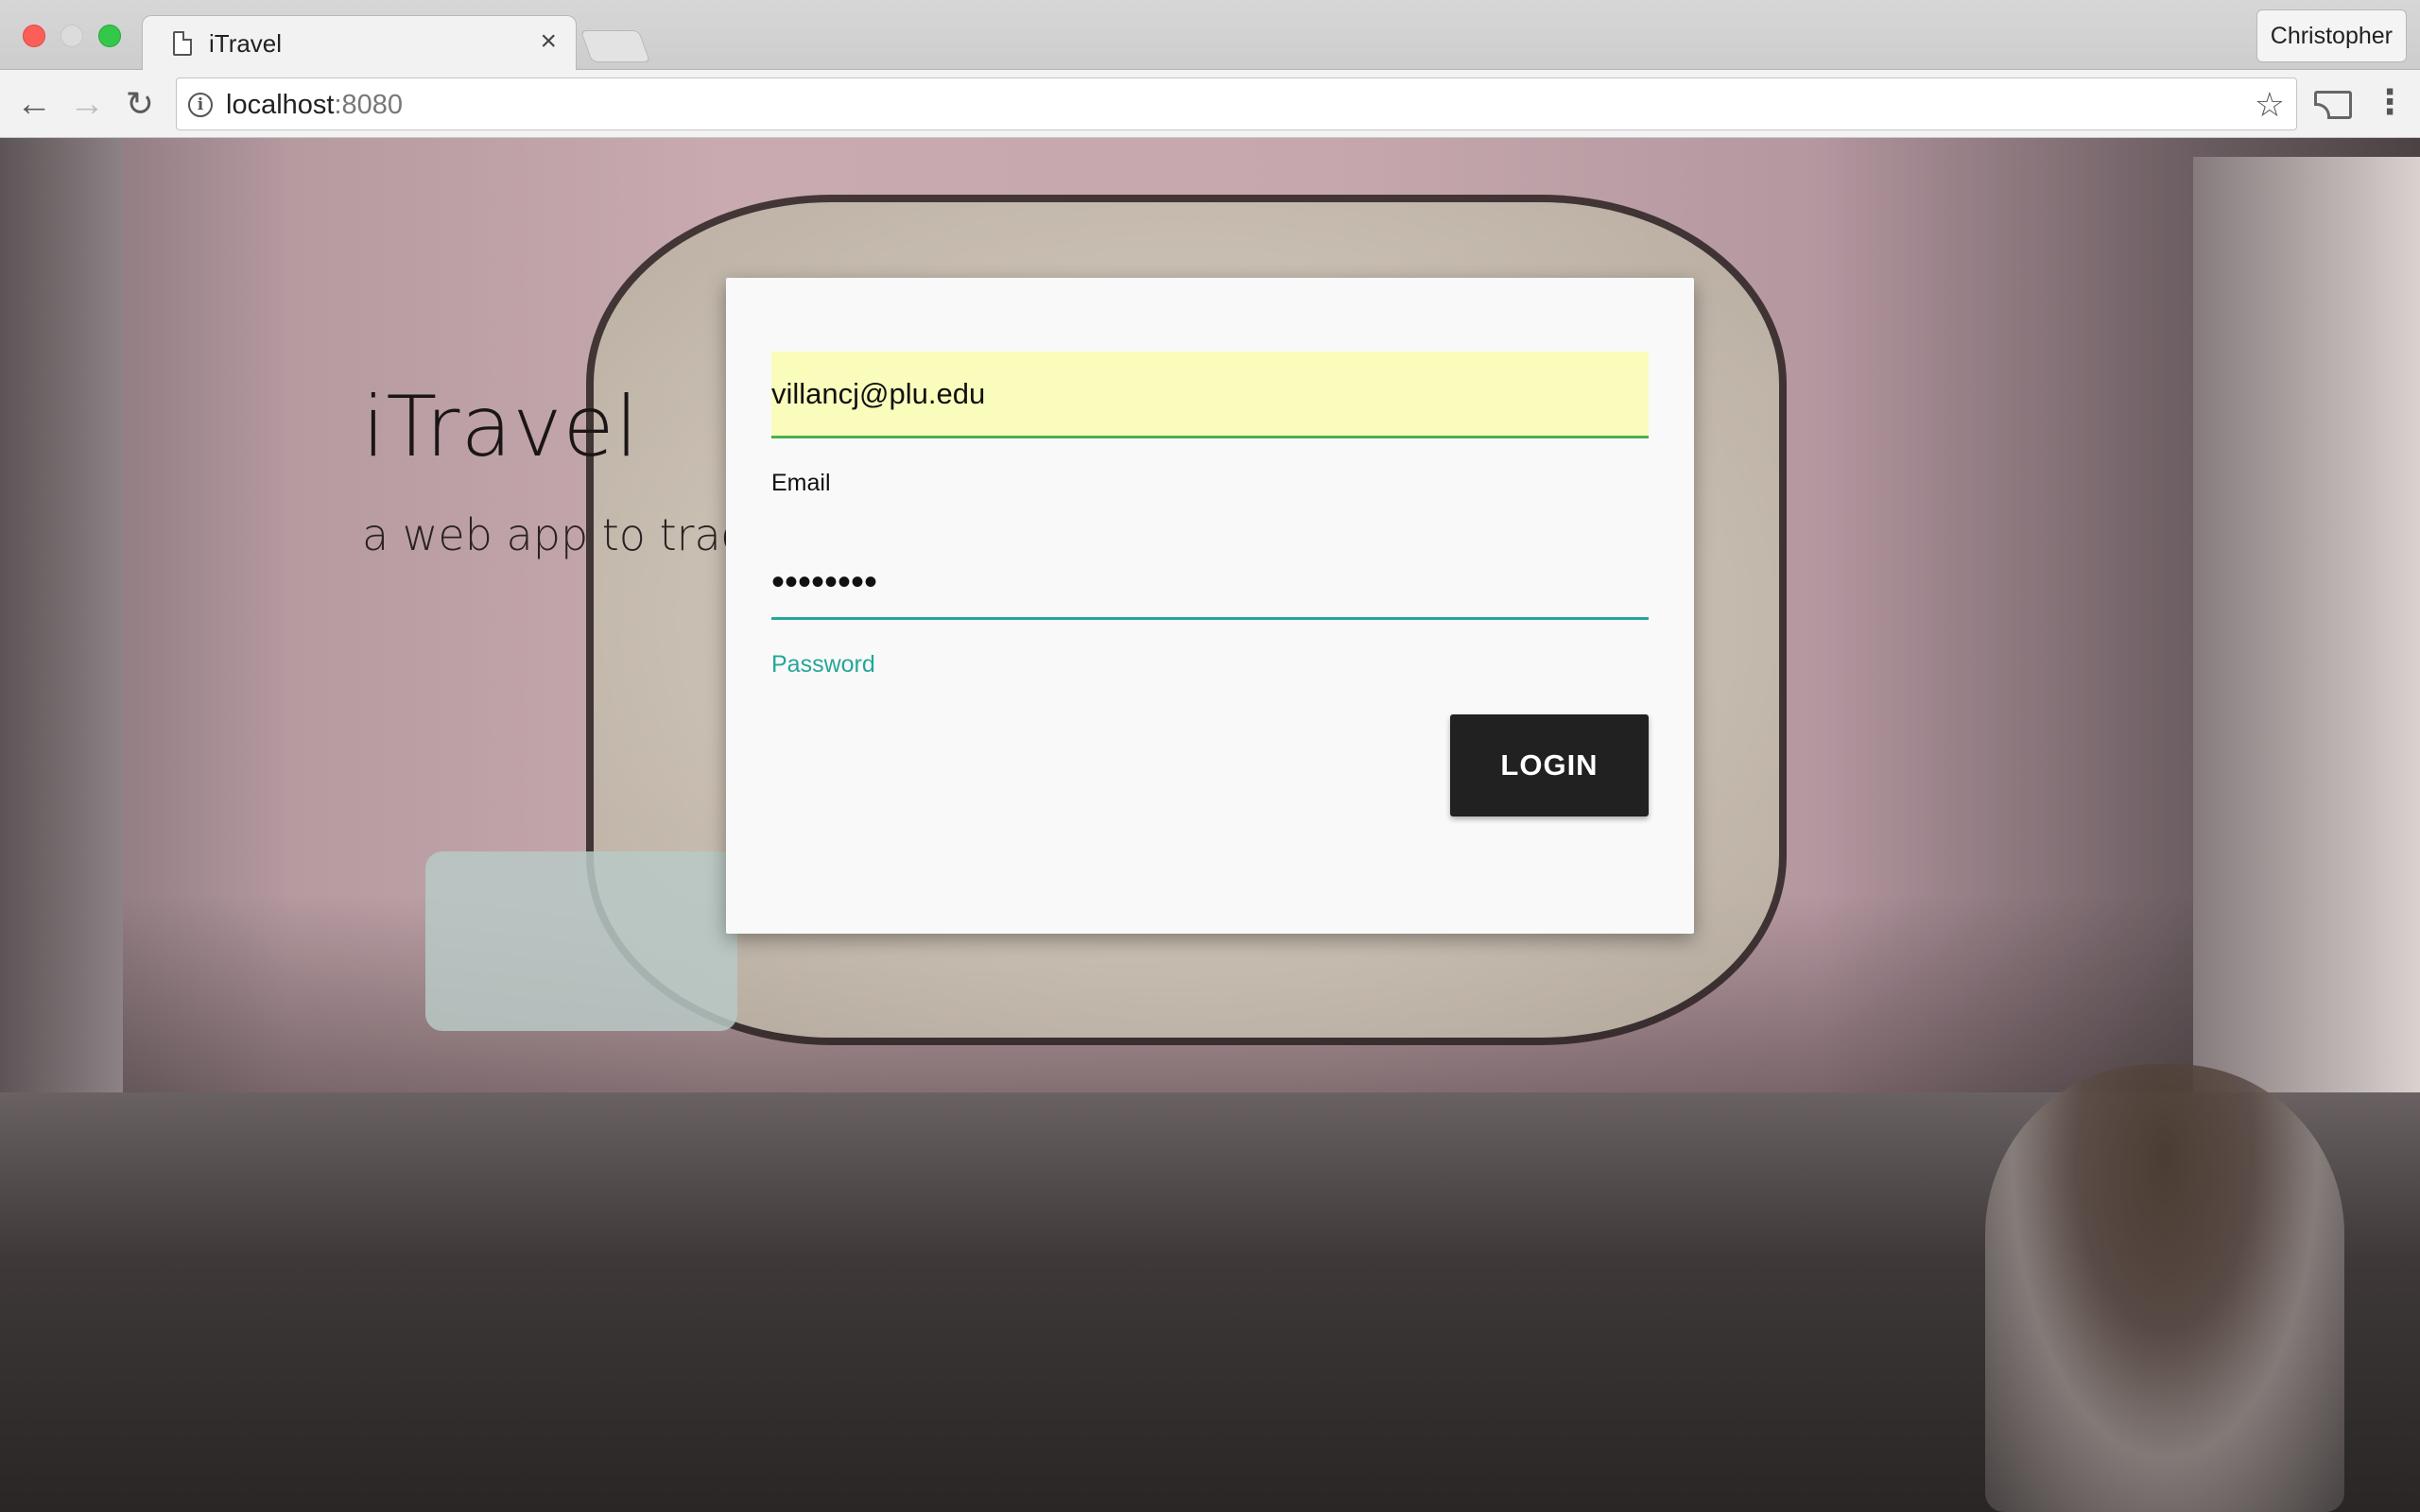 This screenshot has height=1512, width=2420. I want to click on tab-strip: iTravel × Christopher, so click(1210, 35).